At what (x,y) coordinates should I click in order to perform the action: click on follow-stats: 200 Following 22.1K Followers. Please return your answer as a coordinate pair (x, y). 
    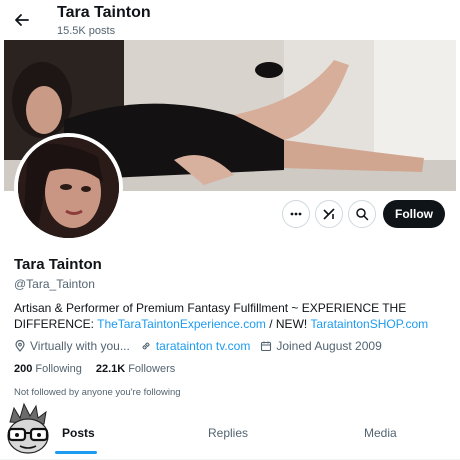
    Looking at the image, I should click on (101, 369).